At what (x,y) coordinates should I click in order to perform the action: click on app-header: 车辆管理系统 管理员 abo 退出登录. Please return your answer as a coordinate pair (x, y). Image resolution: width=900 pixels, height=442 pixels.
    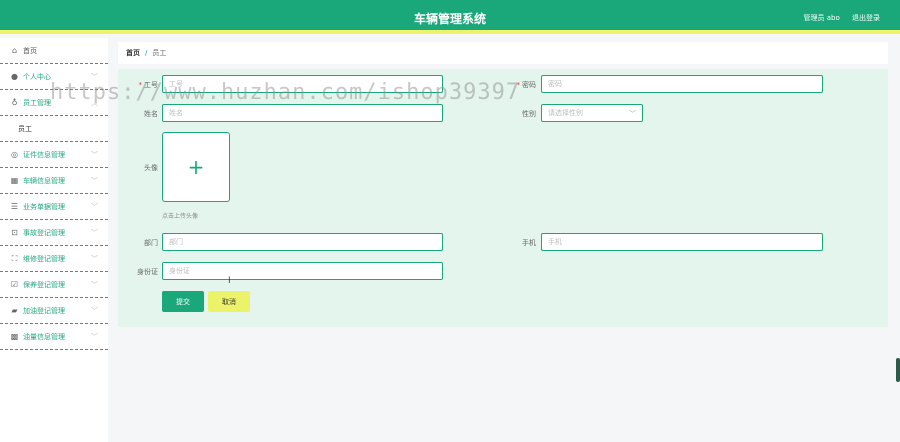
    Looking at the image, I should click on (450, 17).